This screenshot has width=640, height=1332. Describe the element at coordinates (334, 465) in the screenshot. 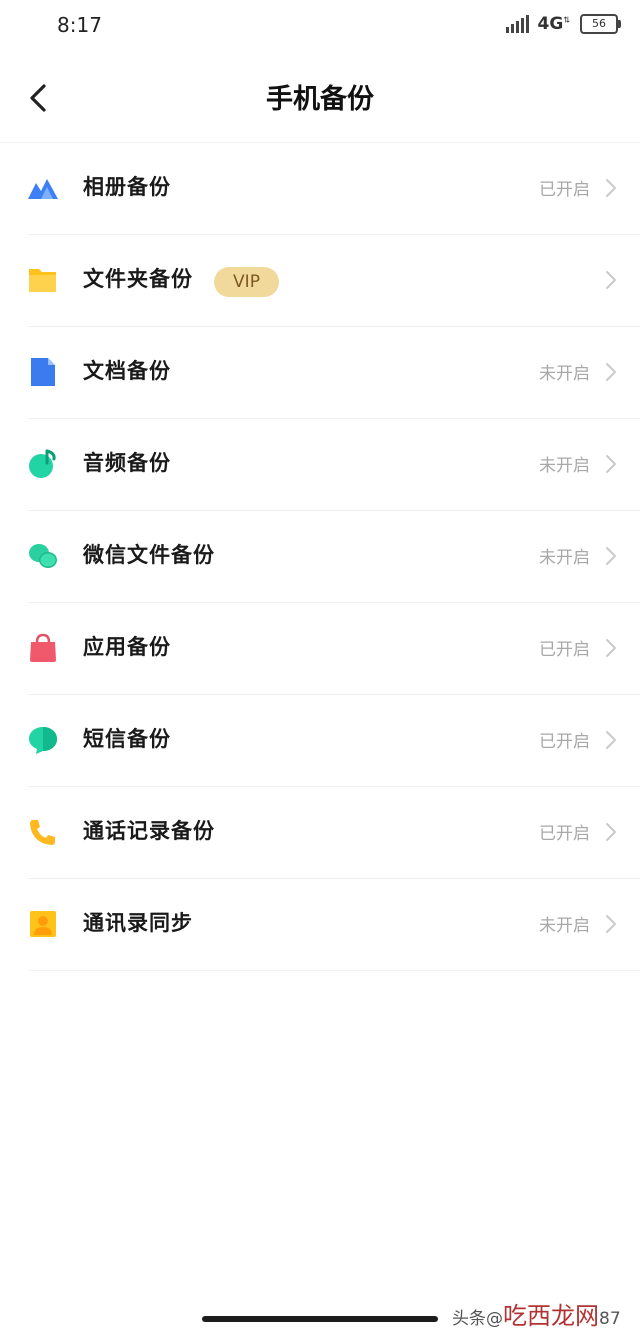

I see `list-item-audio-backup: 音频备份 未开启` at that location.